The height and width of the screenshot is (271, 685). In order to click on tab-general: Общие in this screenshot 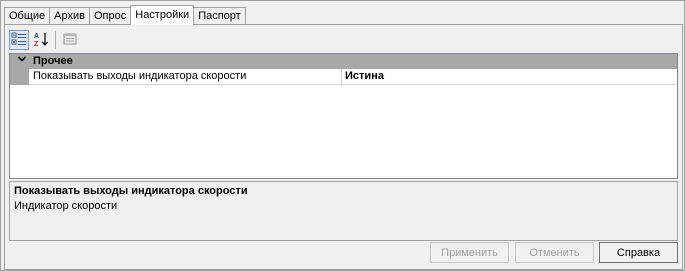, I will do `click(27, 15)`.